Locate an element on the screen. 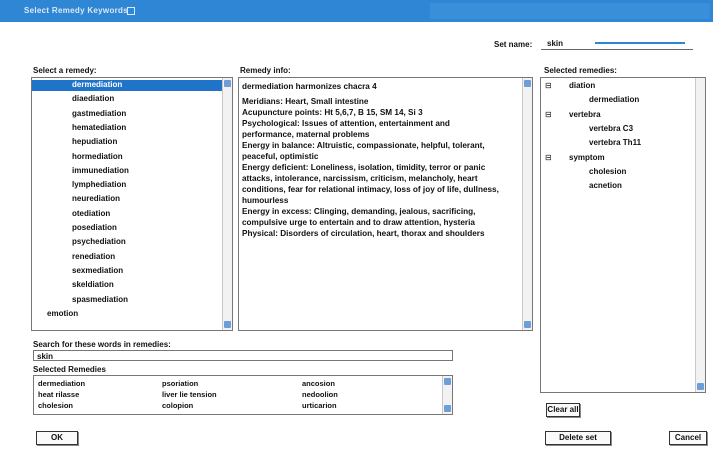 The width and height of the screenshot is (713, 450). table-row: heat rilasse liver lie tension nedoolion is located at coordinates (231, 394).